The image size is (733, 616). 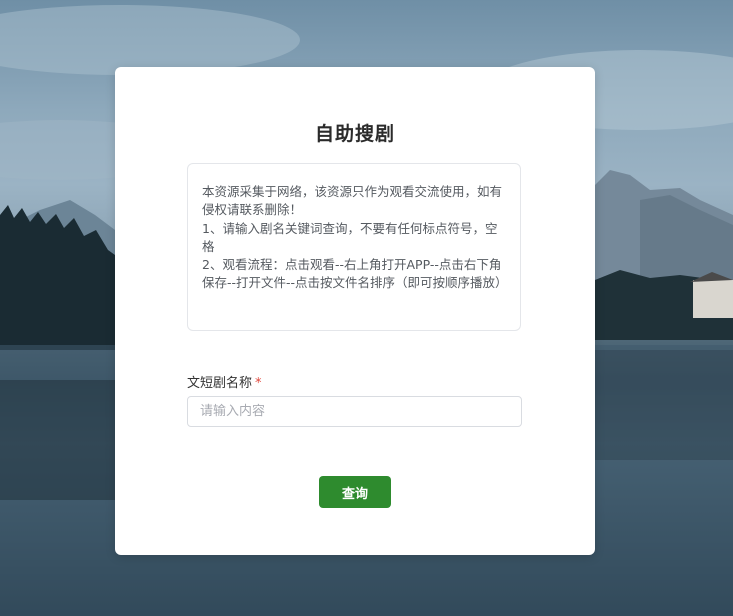 What do you see at coordinates (350, 237) in the screenshot?
I see `notice-line: 1、请输入剧名关键词查询，不要有任何标点符号，空格` at bounding box center [350, 237].